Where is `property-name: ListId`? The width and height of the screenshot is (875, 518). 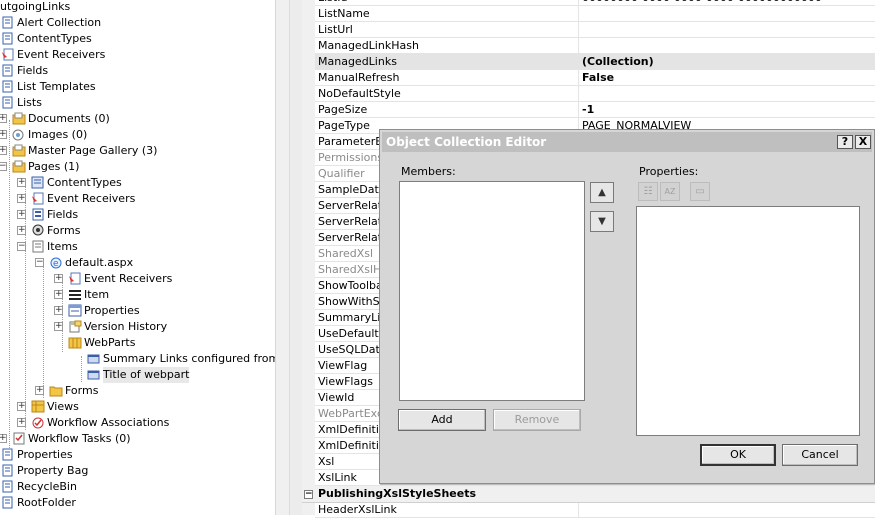
property-name: ListId is located at coordinates (449, 2).